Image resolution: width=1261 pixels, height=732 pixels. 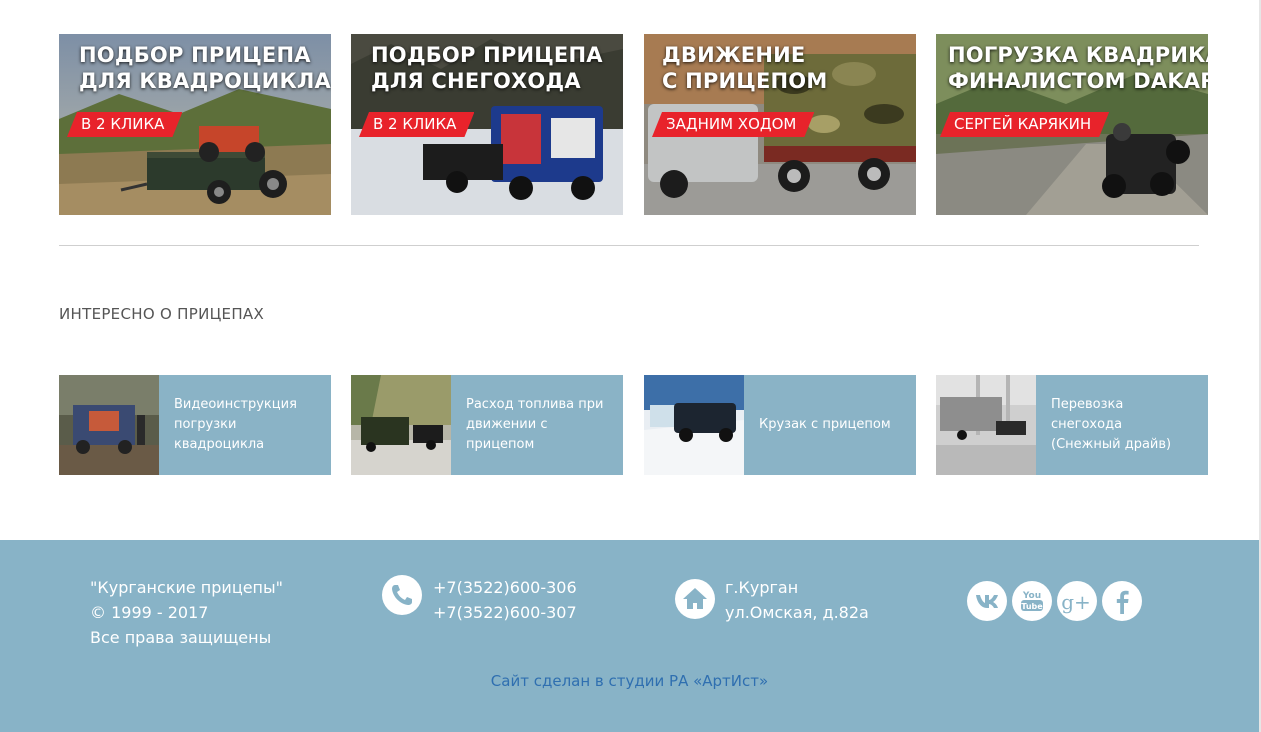 What do you see at coordinates (695, 599) in the screenshot?
I see `home-icon` at bounding box center [695, 599].